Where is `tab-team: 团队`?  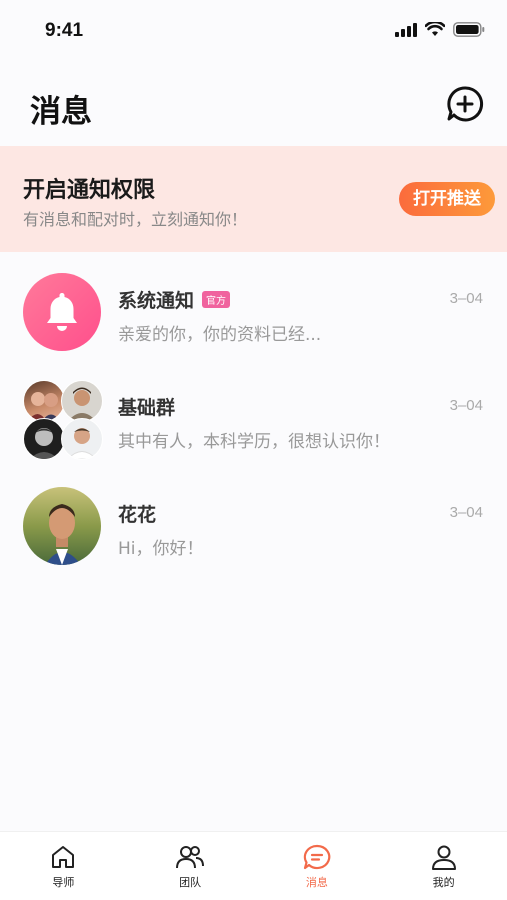
tab-team: 团队 is located at coordinates (190, 866).